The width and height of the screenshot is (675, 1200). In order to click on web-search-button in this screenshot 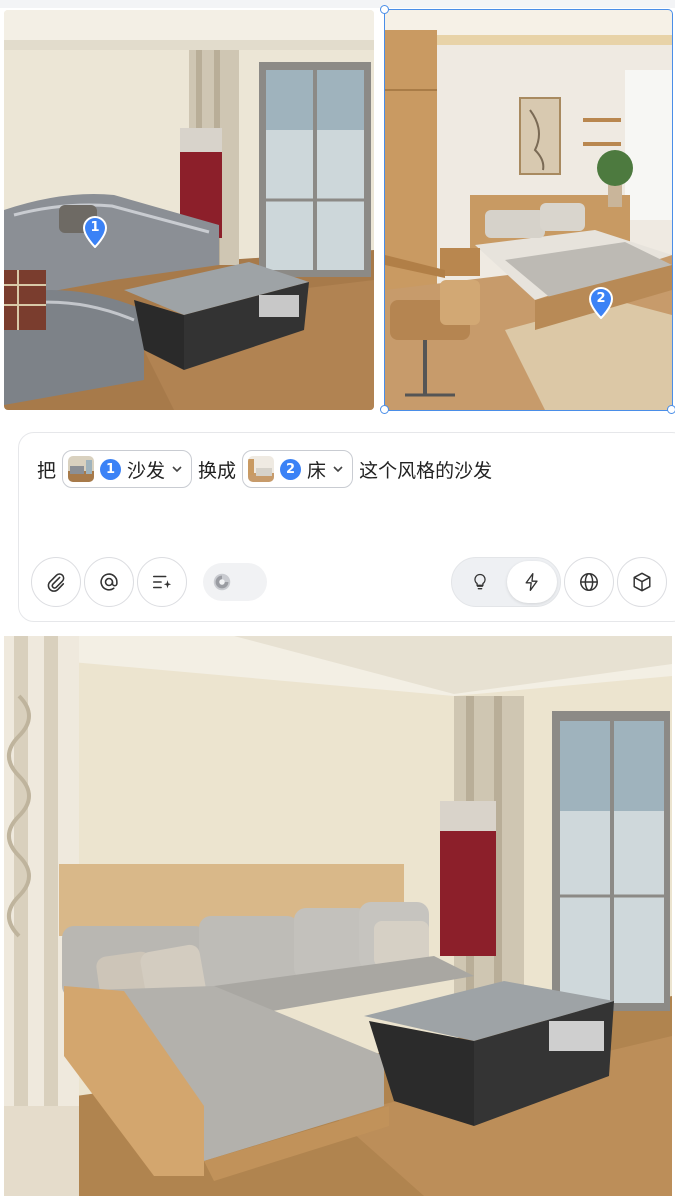, I will do `click(589, 582)`.